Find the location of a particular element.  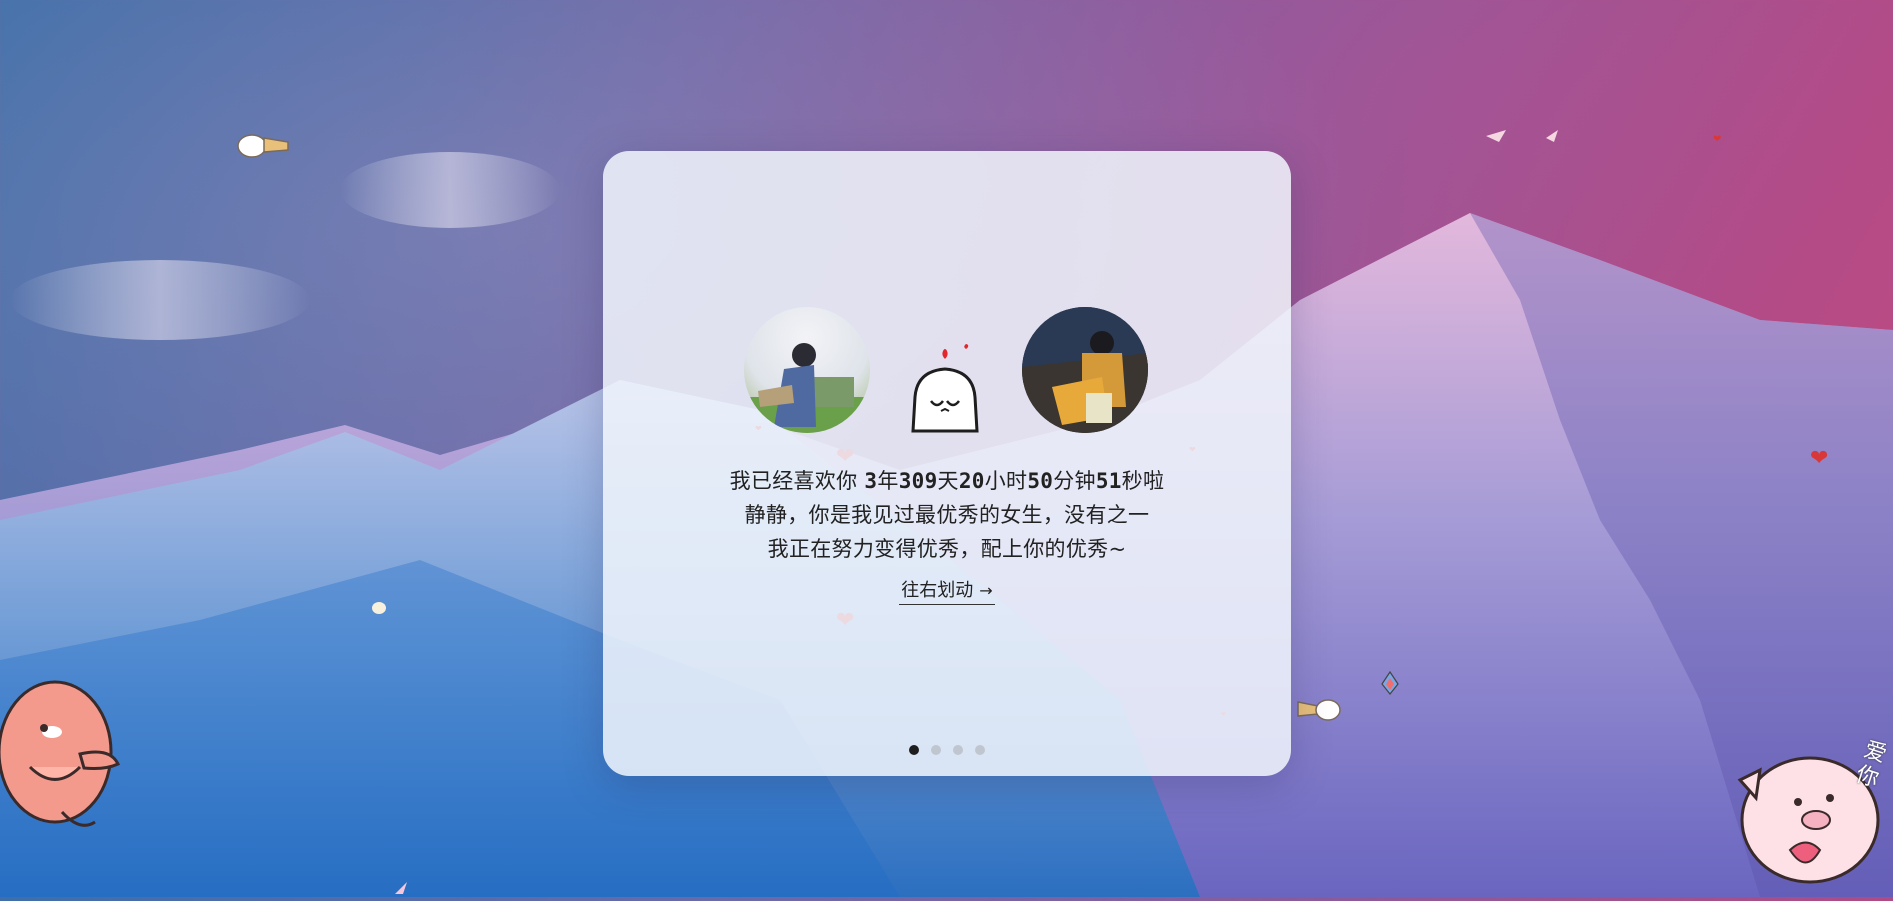

arrow-right-icon: → is located at coordinates (986, 590).